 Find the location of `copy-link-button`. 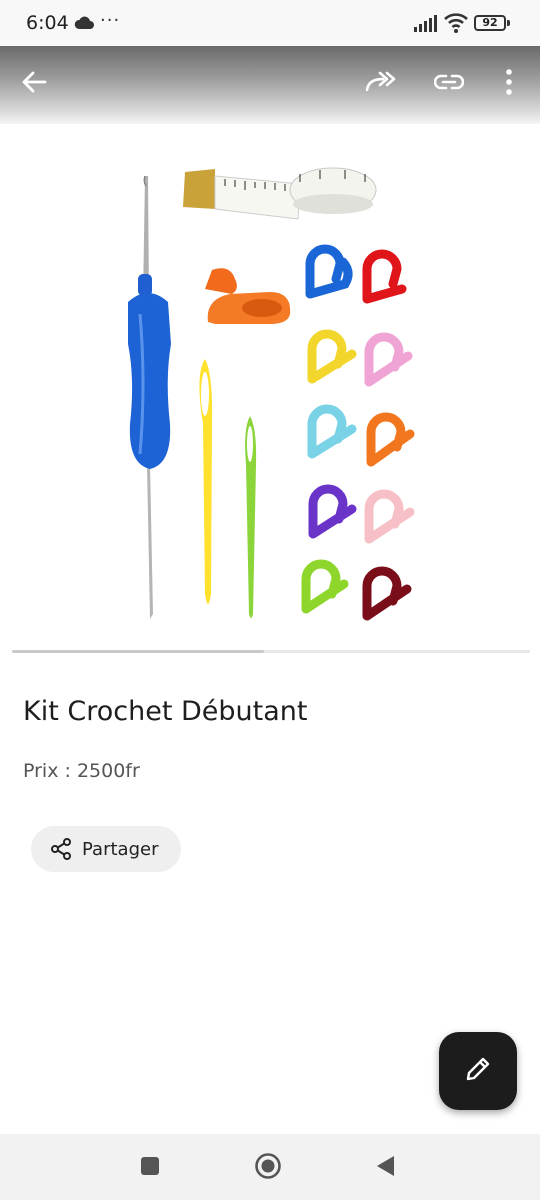

copy-link-button is located at coordinates (449, 84).